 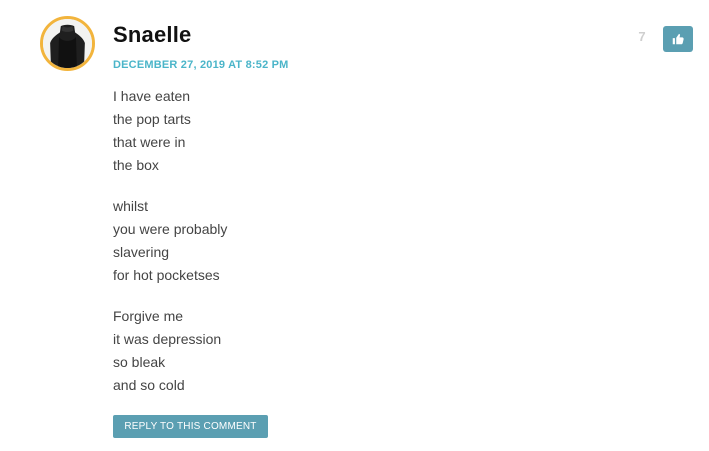 I want to click on like-count: 7, so click(x=642, y=36).